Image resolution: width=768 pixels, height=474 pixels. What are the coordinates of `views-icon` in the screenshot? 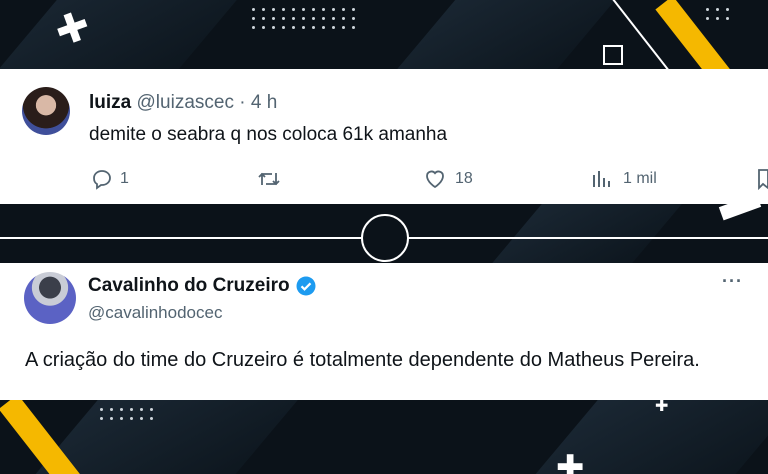 It's located at (601, 179).